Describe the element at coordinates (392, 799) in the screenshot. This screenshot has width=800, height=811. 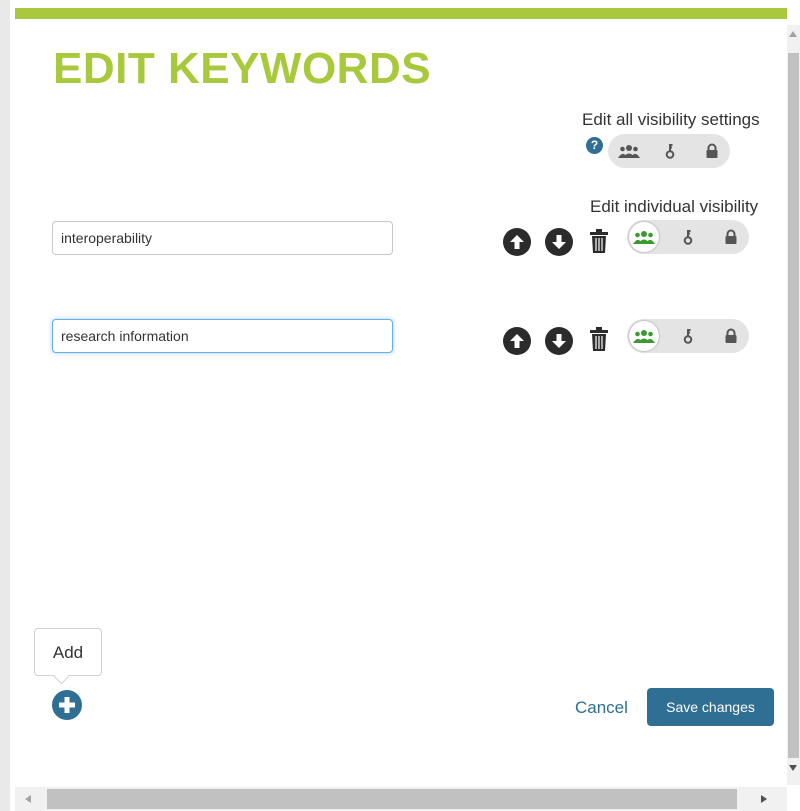
I see `horizontal-scroll-thumb` at that location.